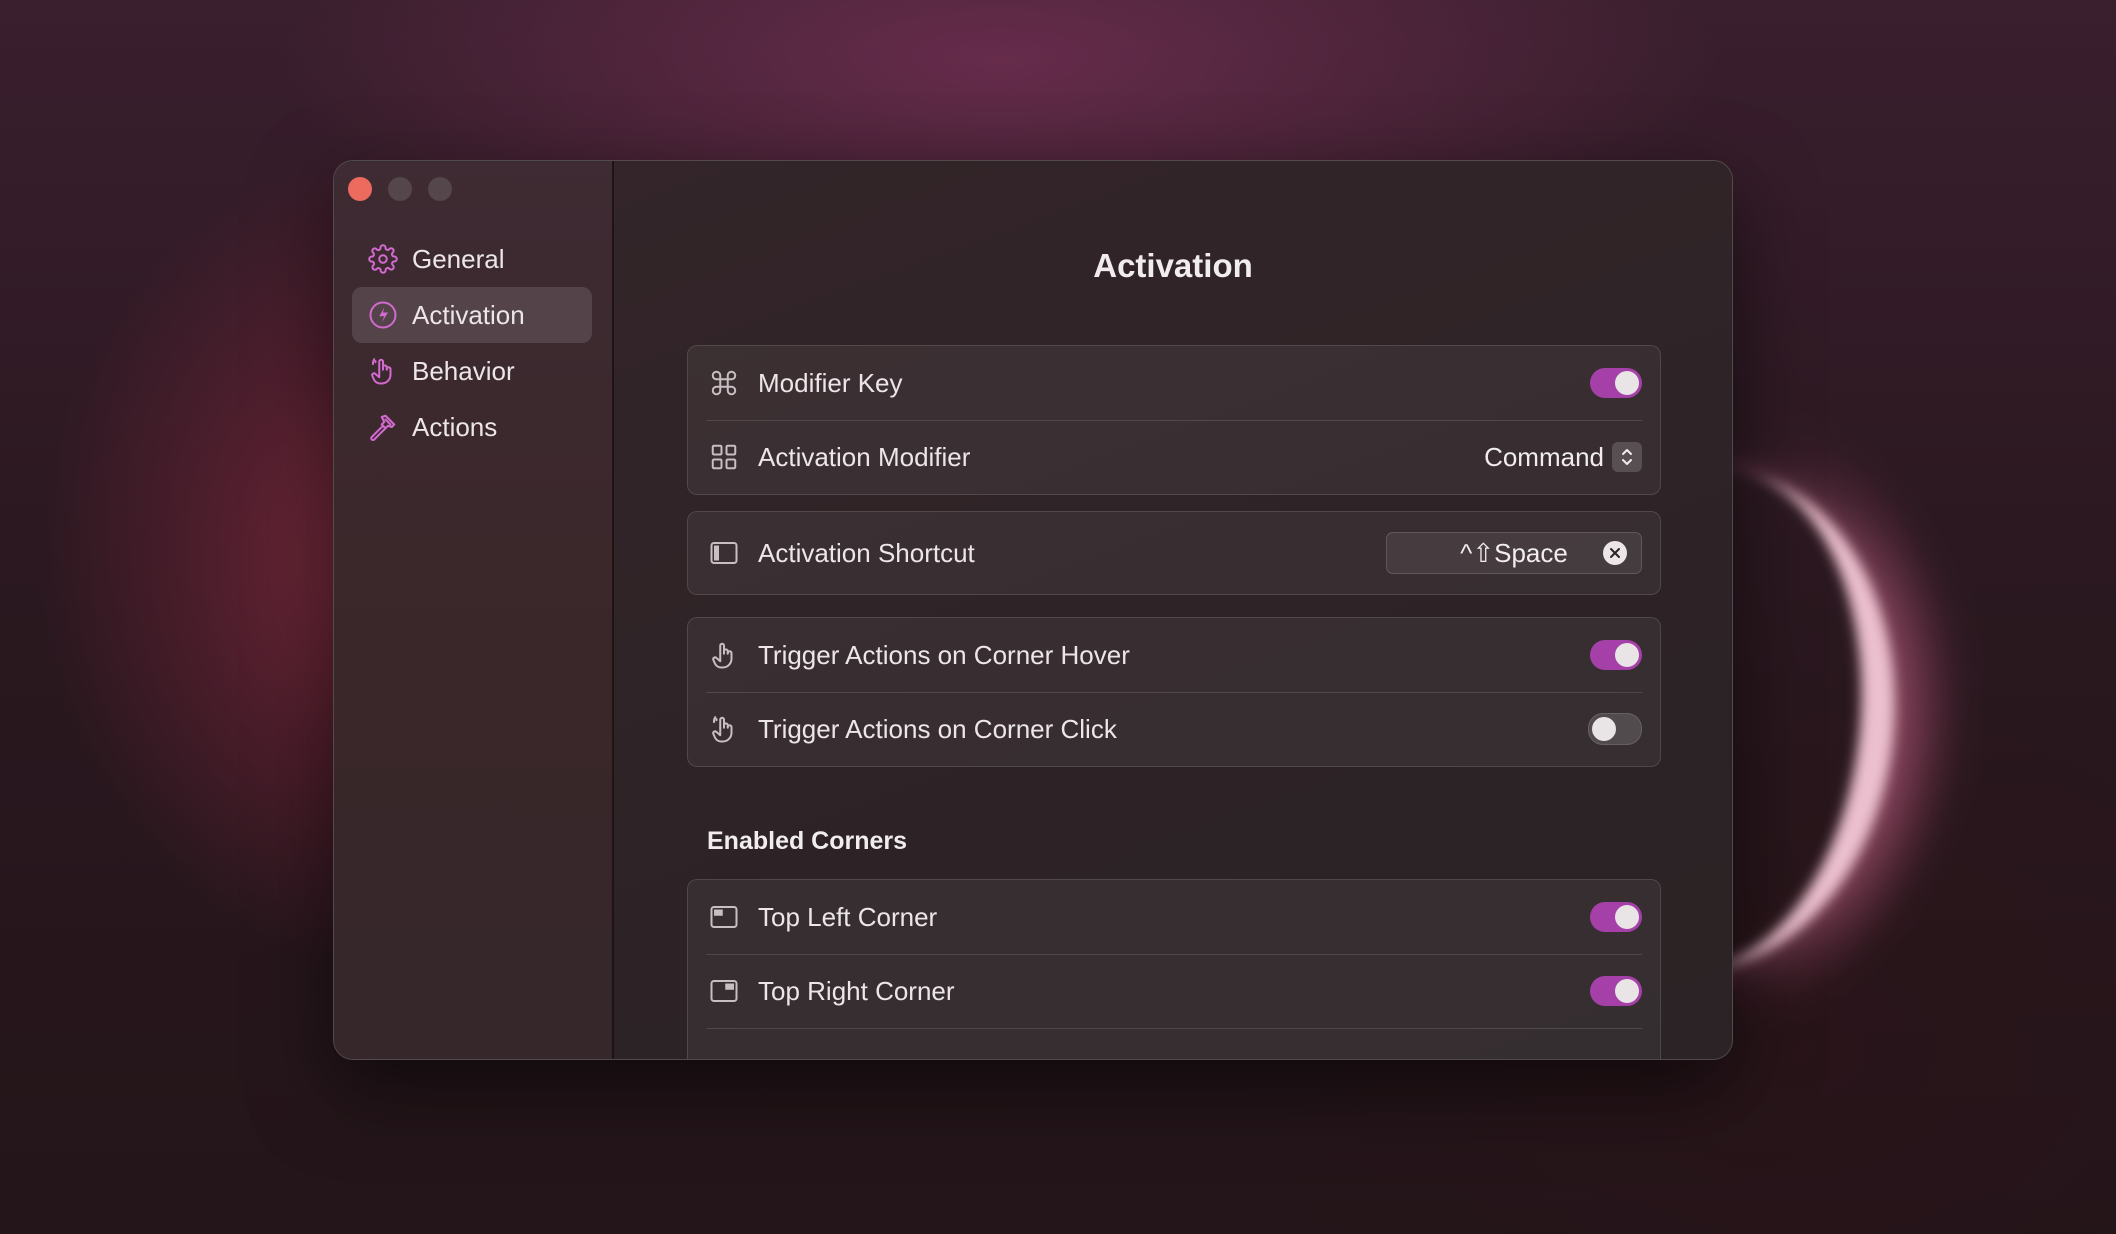 The image size is (2116, 1234). I want to click on sidebar: General Activation Behavior Actions, so click(474, 610).